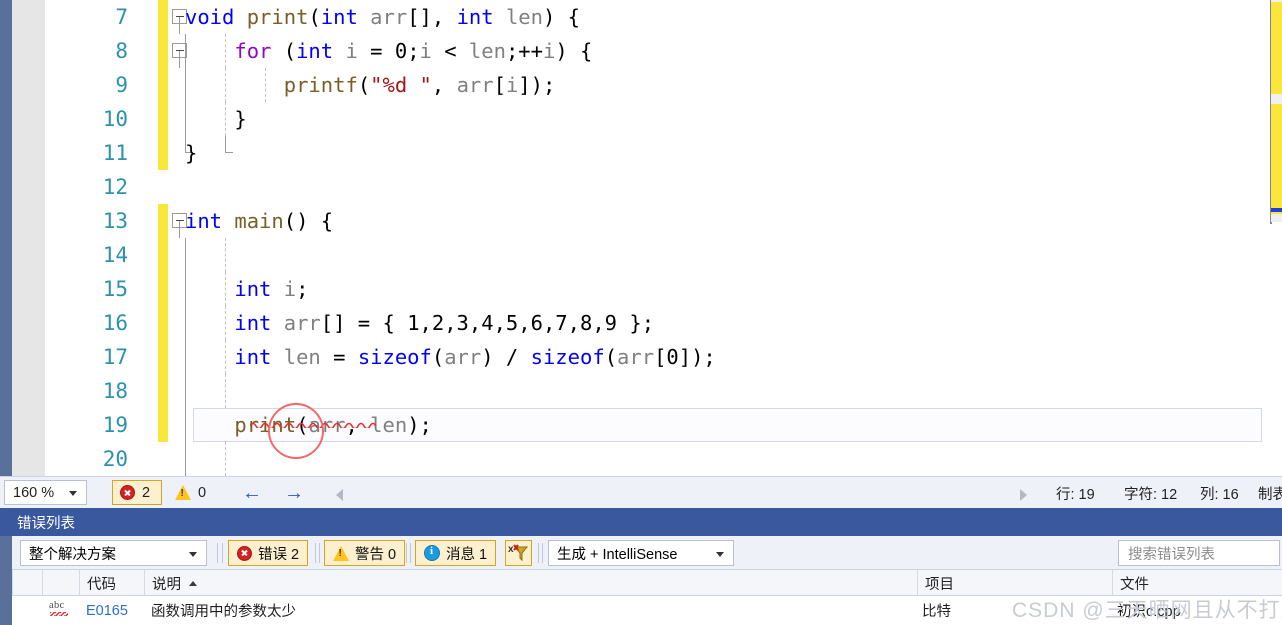 This screenshot has height=625, width=1282. What do you see at coordinates (1014, 583) in the screenshot?
I see `column-header-project: 项目` at bounding box center [1014, 583].